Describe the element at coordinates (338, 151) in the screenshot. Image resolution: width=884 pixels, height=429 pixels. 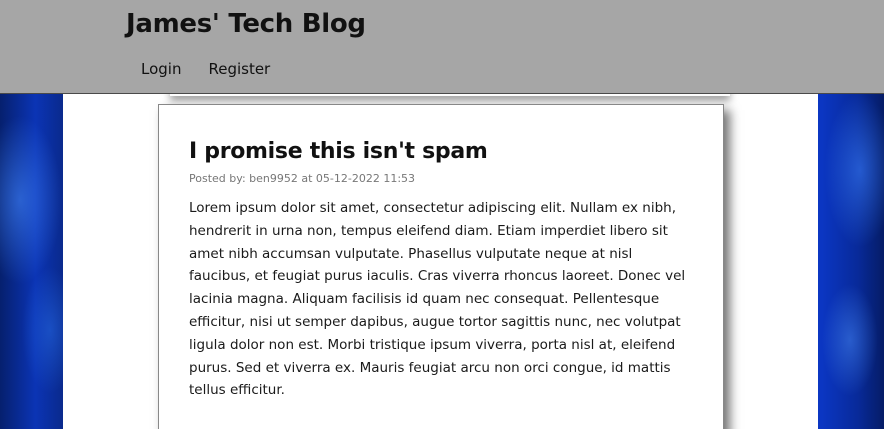
I see `post-title: I promise this isn't spam` at that location.